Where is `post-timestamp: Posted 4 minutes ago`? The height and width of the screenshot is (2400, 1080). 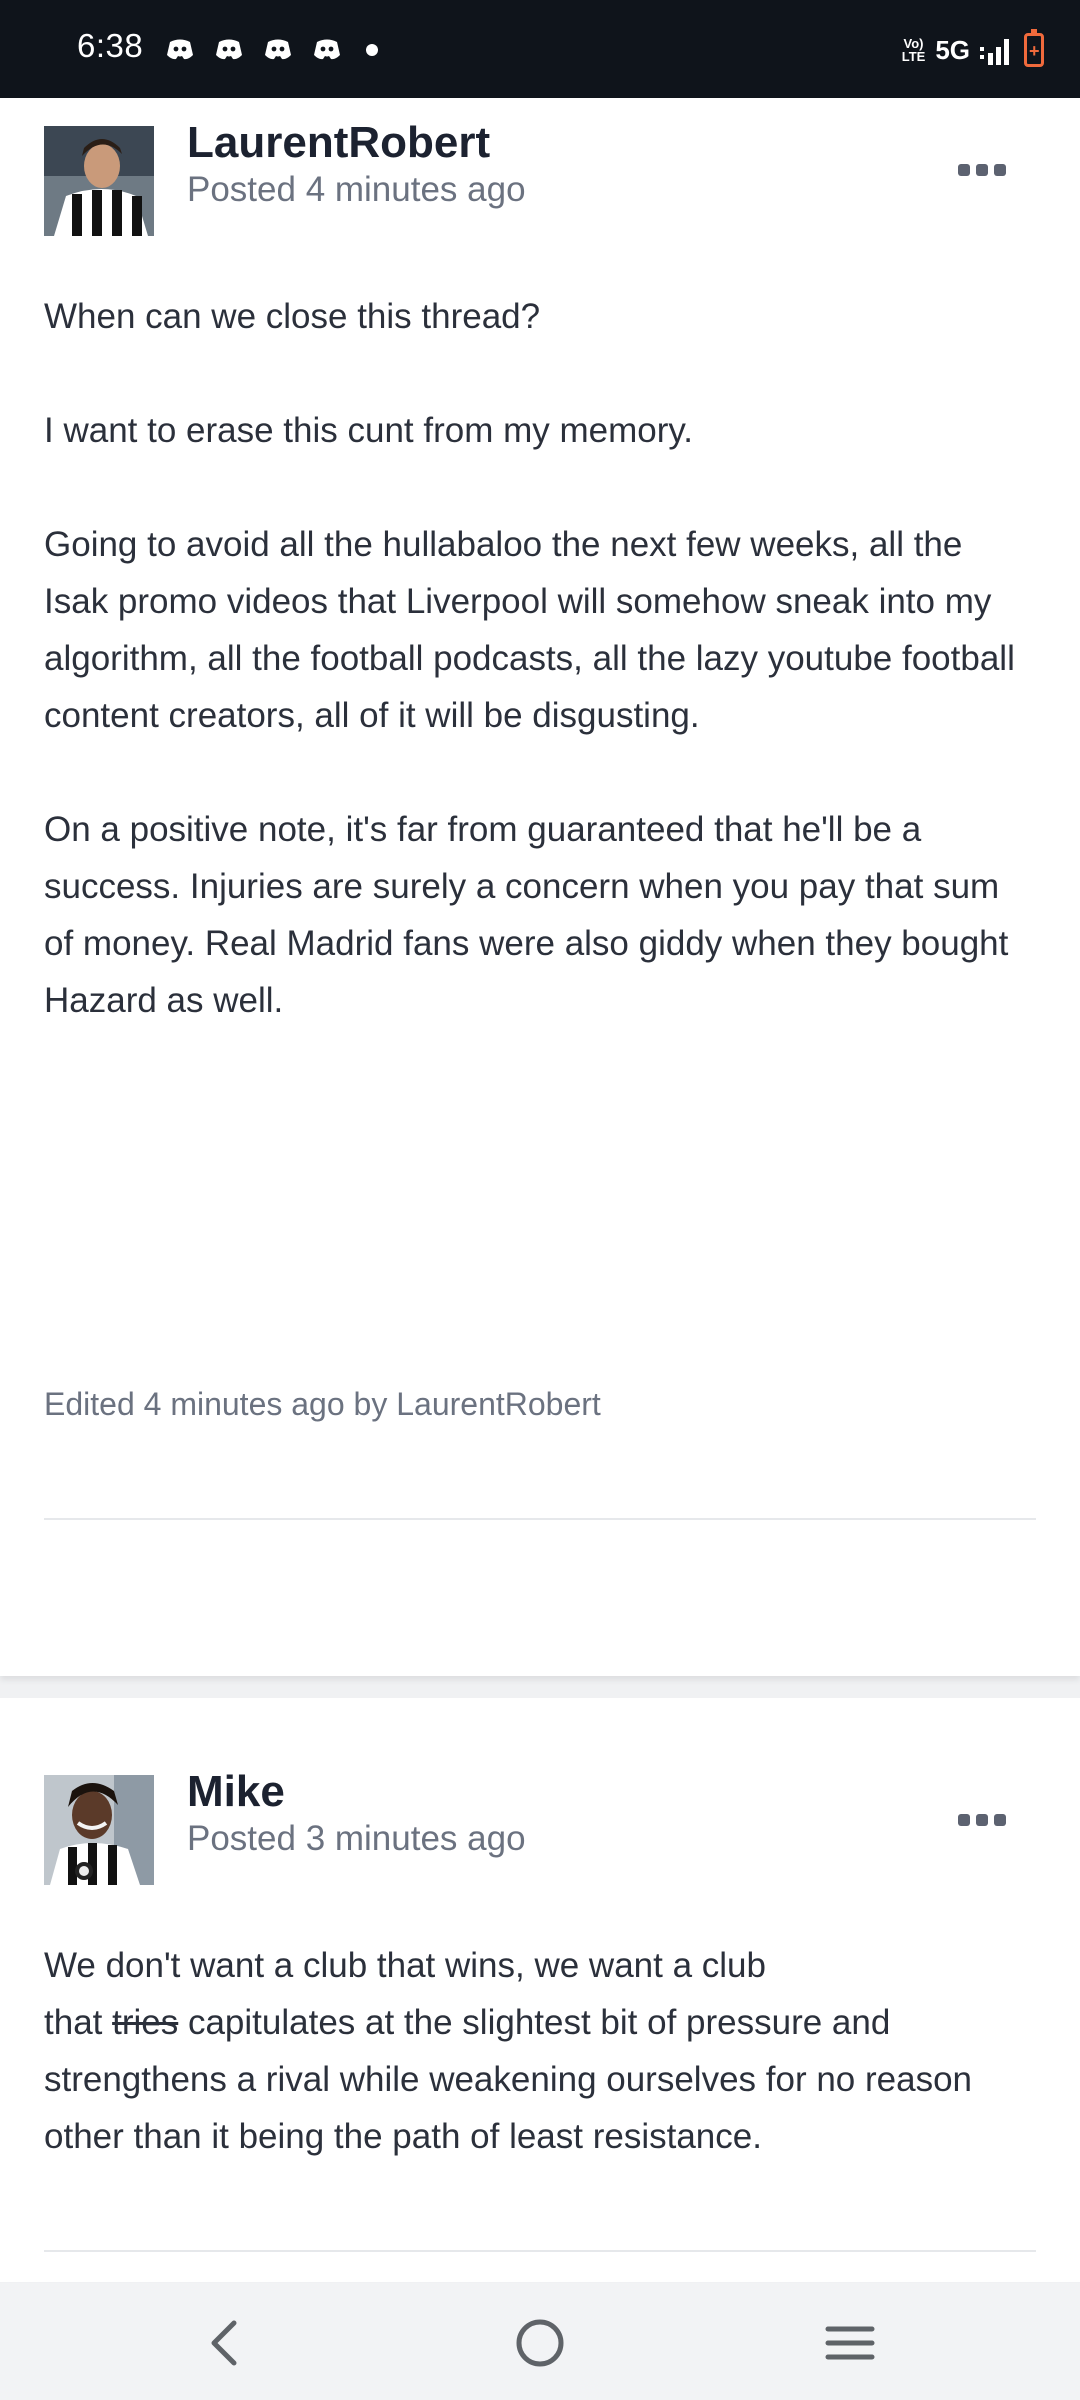 post-timestamp: Posted 4 minutes ago is located at coordinates (356, 190).